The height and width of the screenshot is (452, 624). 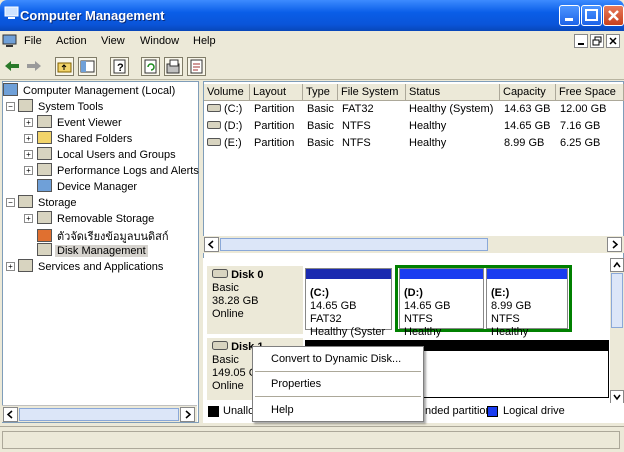 What do you see at coordinates (104, 235) in the screenshot?
I see `tree-item-defrag: ตัวจัดเรียงข้อมูลบนดิสก์` at bounding box center [104, 235].